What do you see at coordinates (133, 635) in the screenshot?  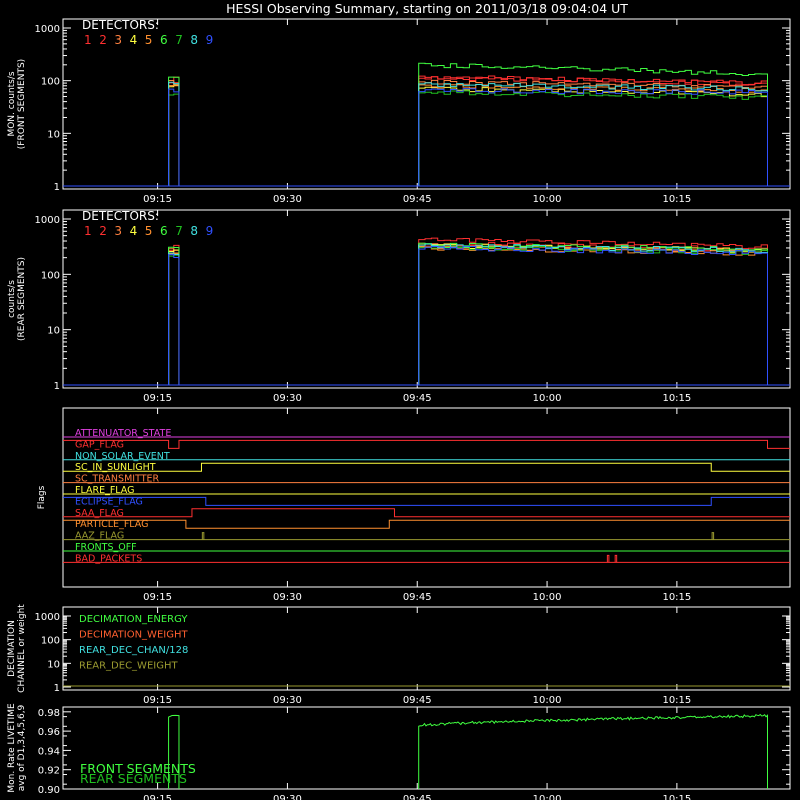 I see `decimation-legend-item: DECIMATION_WEIGHT` at bounding box center [133, 635].